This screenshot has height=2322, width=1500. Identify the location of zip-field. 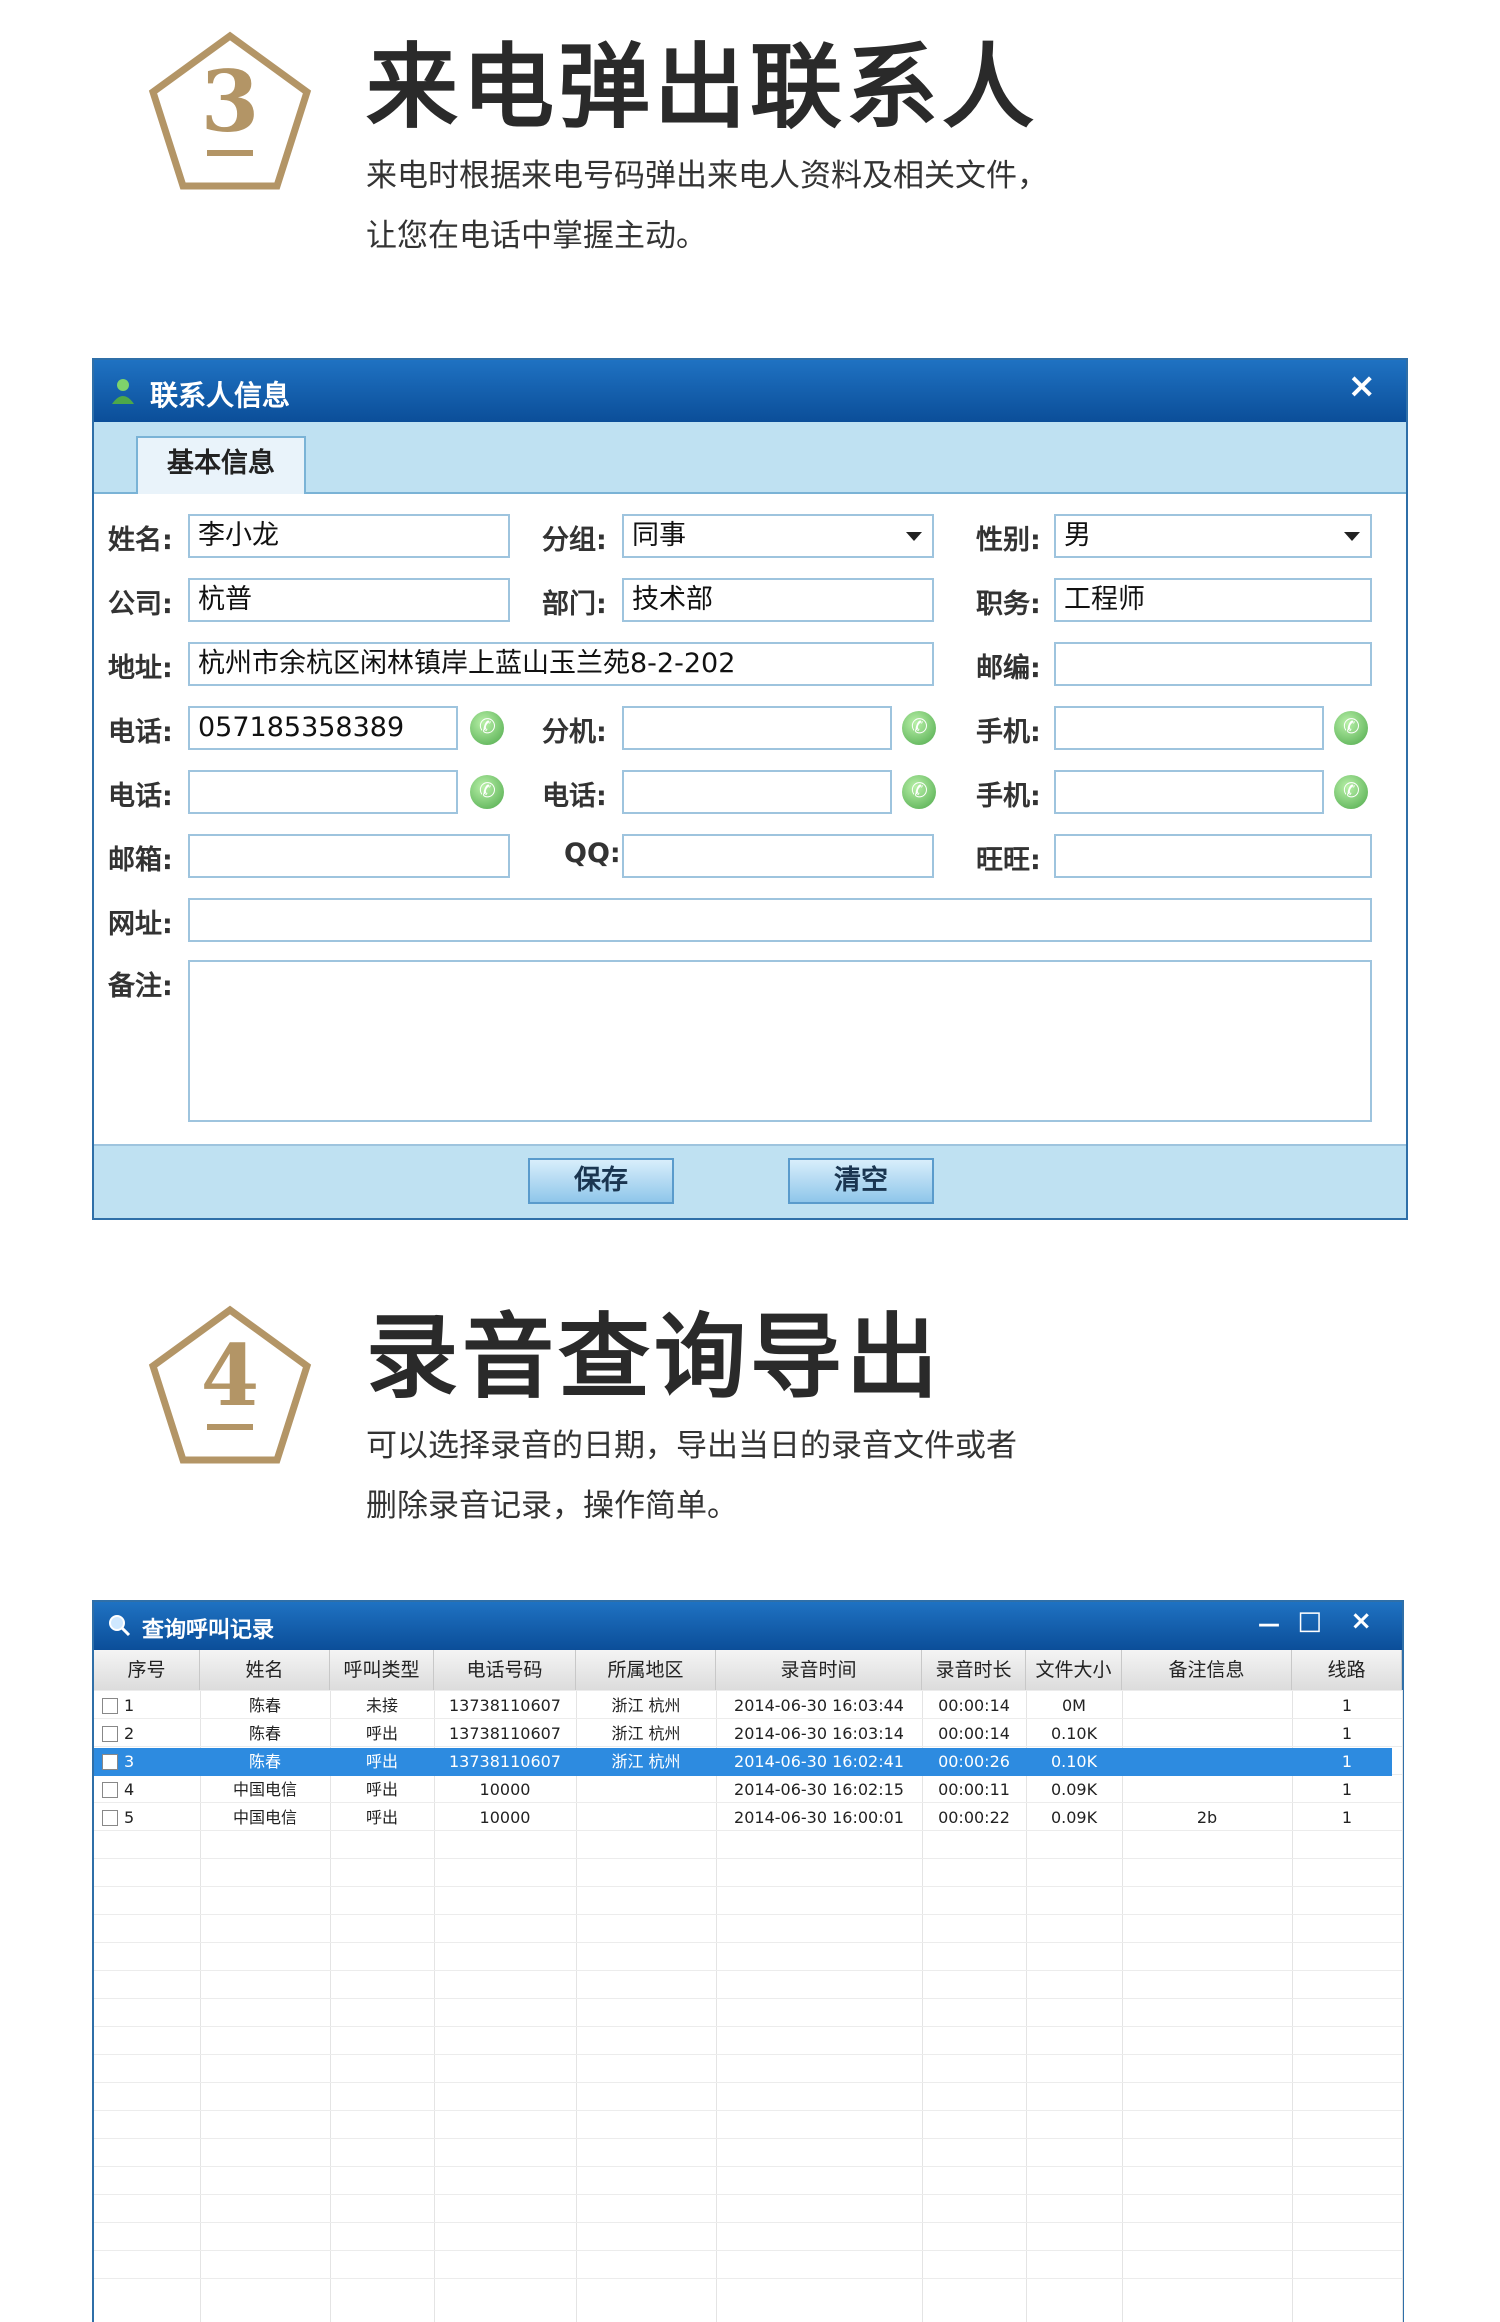
(1213, 664).